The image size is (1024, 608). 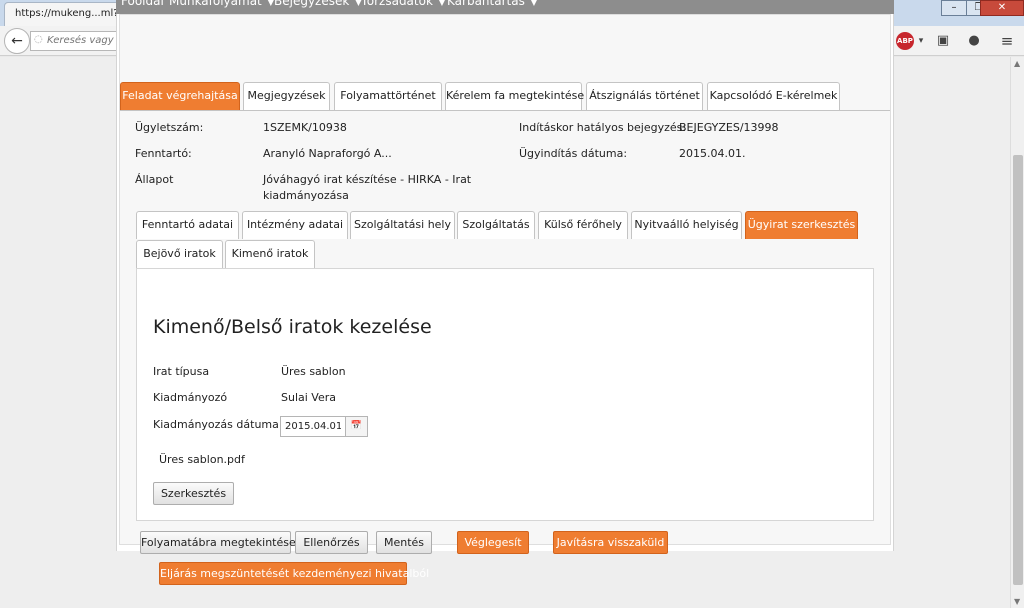 What do you see at coordinates (221, 4) in the screenshot?
I see `menu-item-workflow: Munkafolyamat ▼` at bounding box center [221, 4].